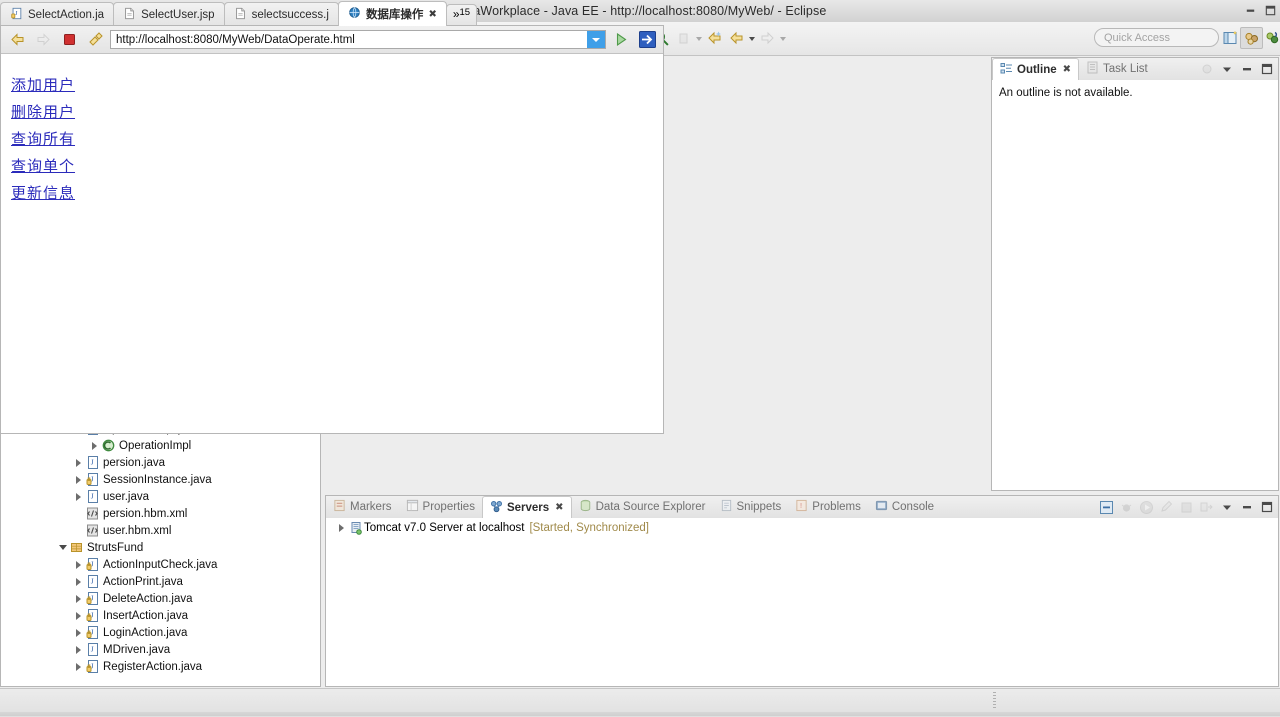 Image resolution: width=1280 pixels, height=717 pixels. What do you see at coordinates (440, 507) in the screenshot?
I see `bottom-tab: Properties` at bounding box center [440, 507].